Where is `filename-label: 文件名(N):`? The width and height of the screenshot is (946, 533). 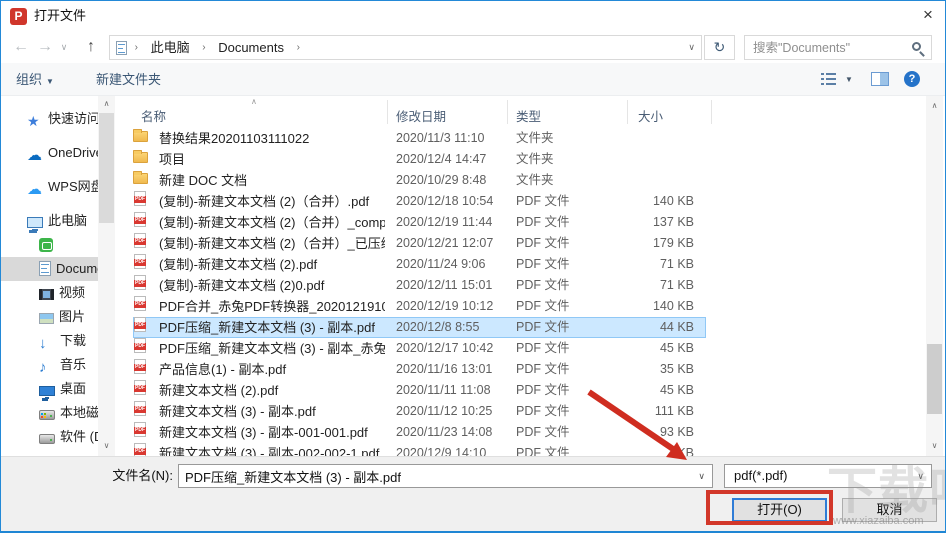
filename-label: 文件名(N): is located at coordinates (142, 475).